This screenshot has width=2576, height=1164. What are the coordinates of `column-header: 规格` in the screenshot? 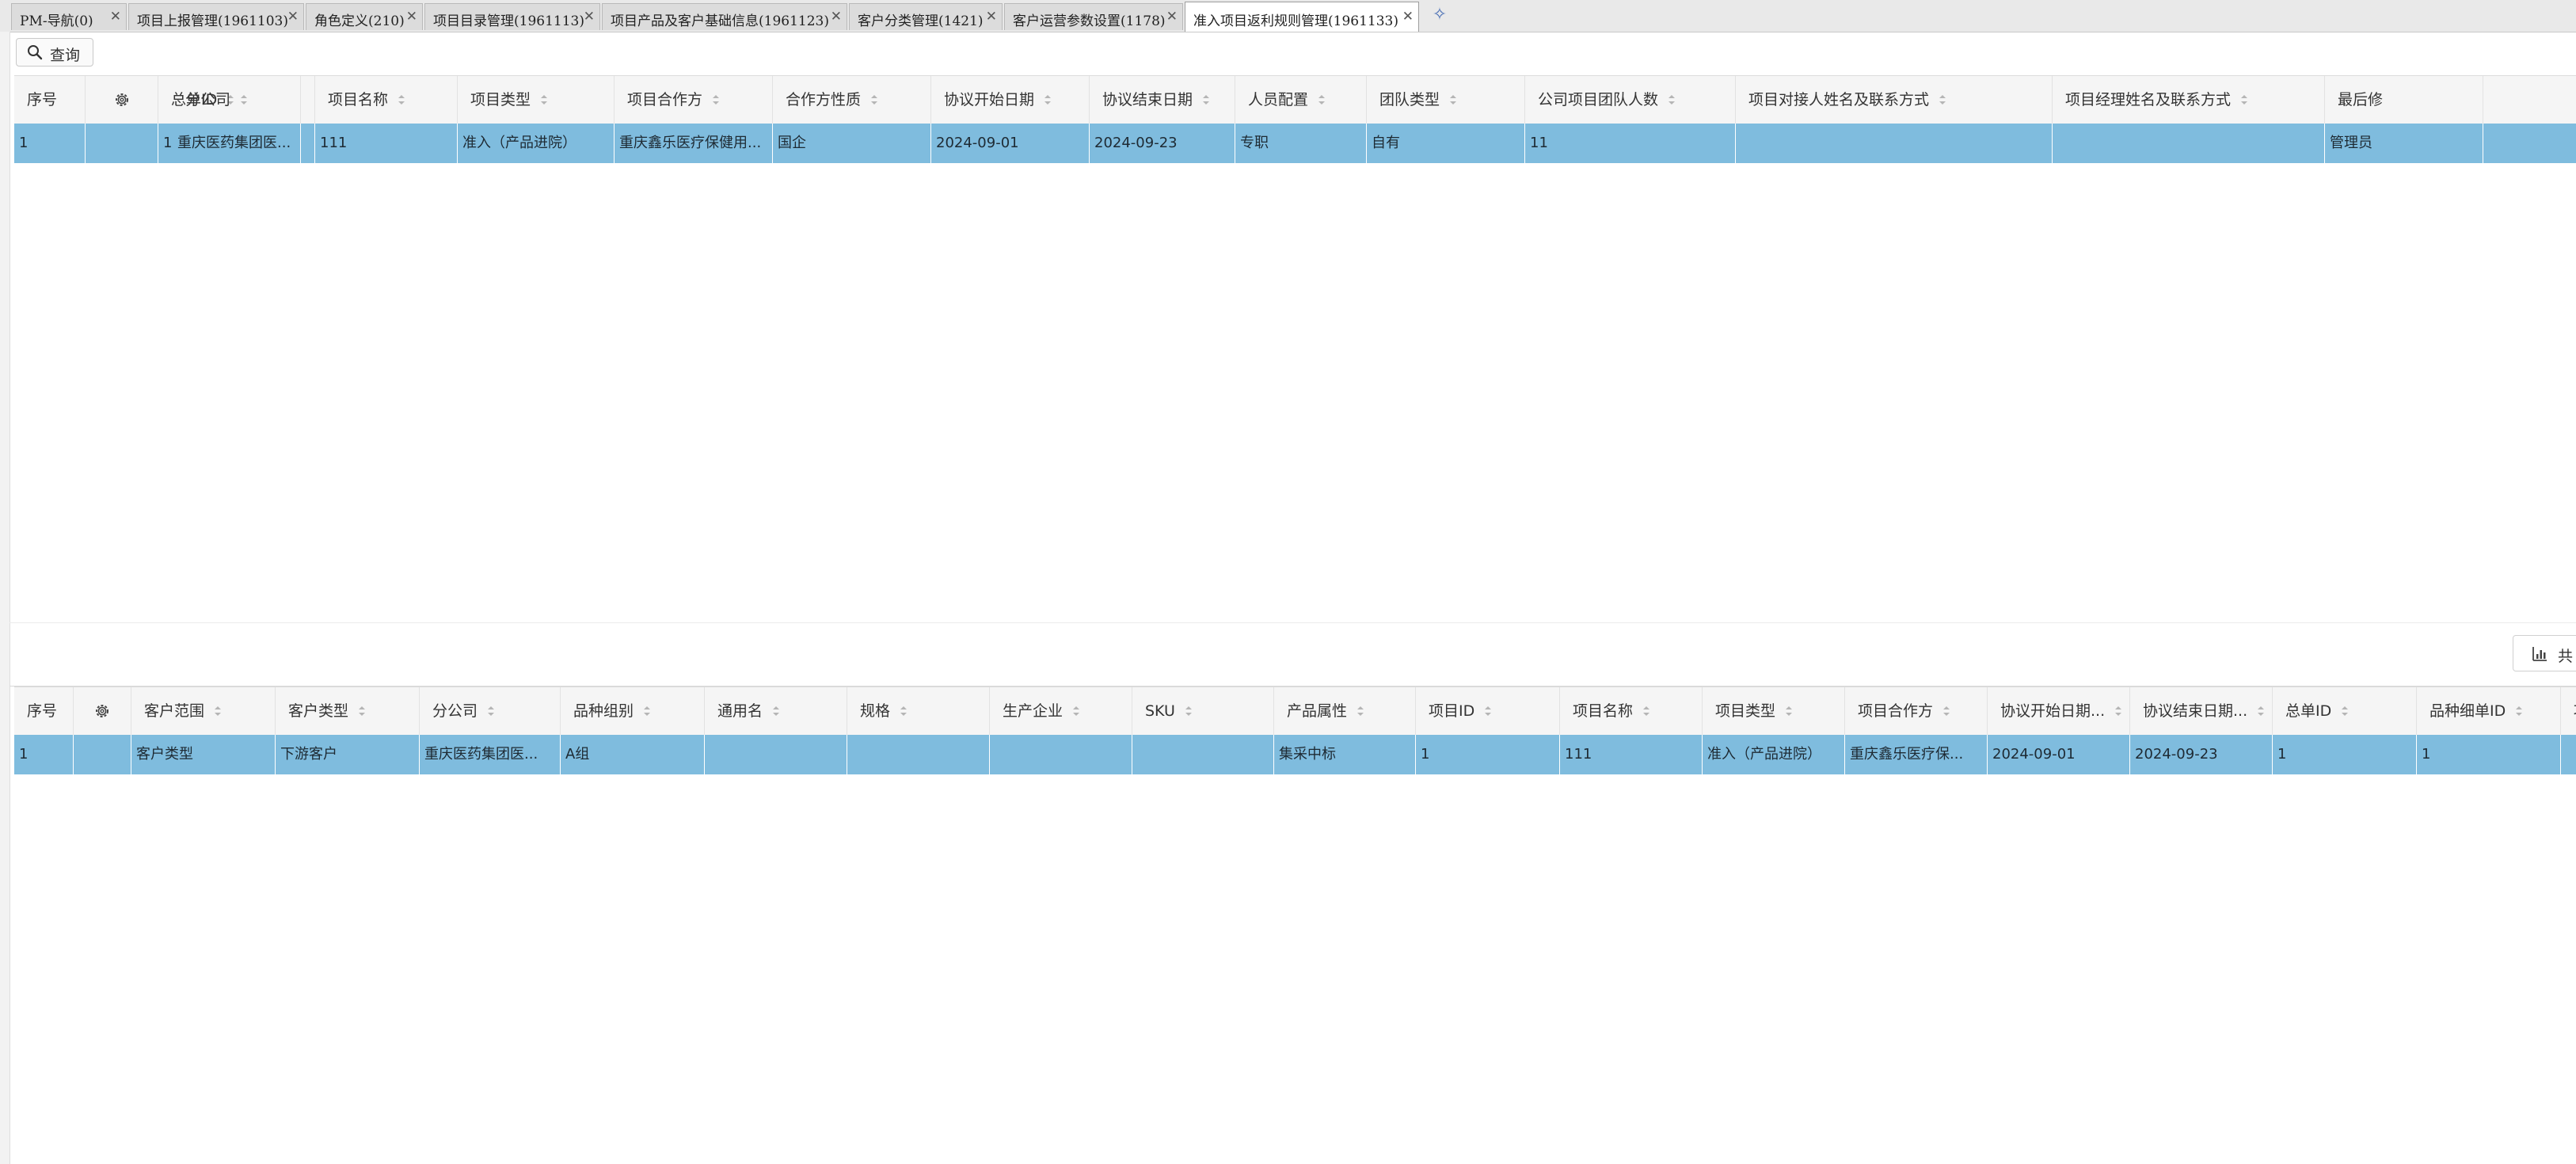 It's located at (918, 711).